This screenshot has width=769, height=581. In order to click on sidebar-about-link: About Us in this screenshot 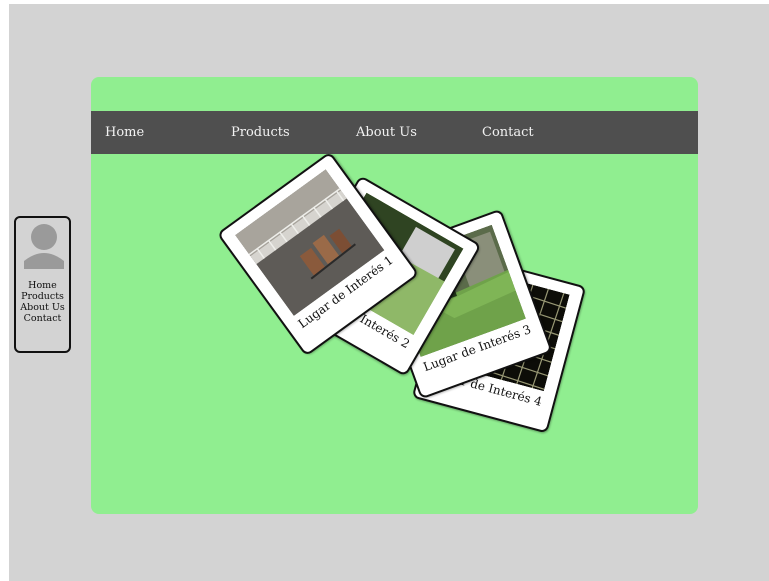, I will do `click(42, 307)`.